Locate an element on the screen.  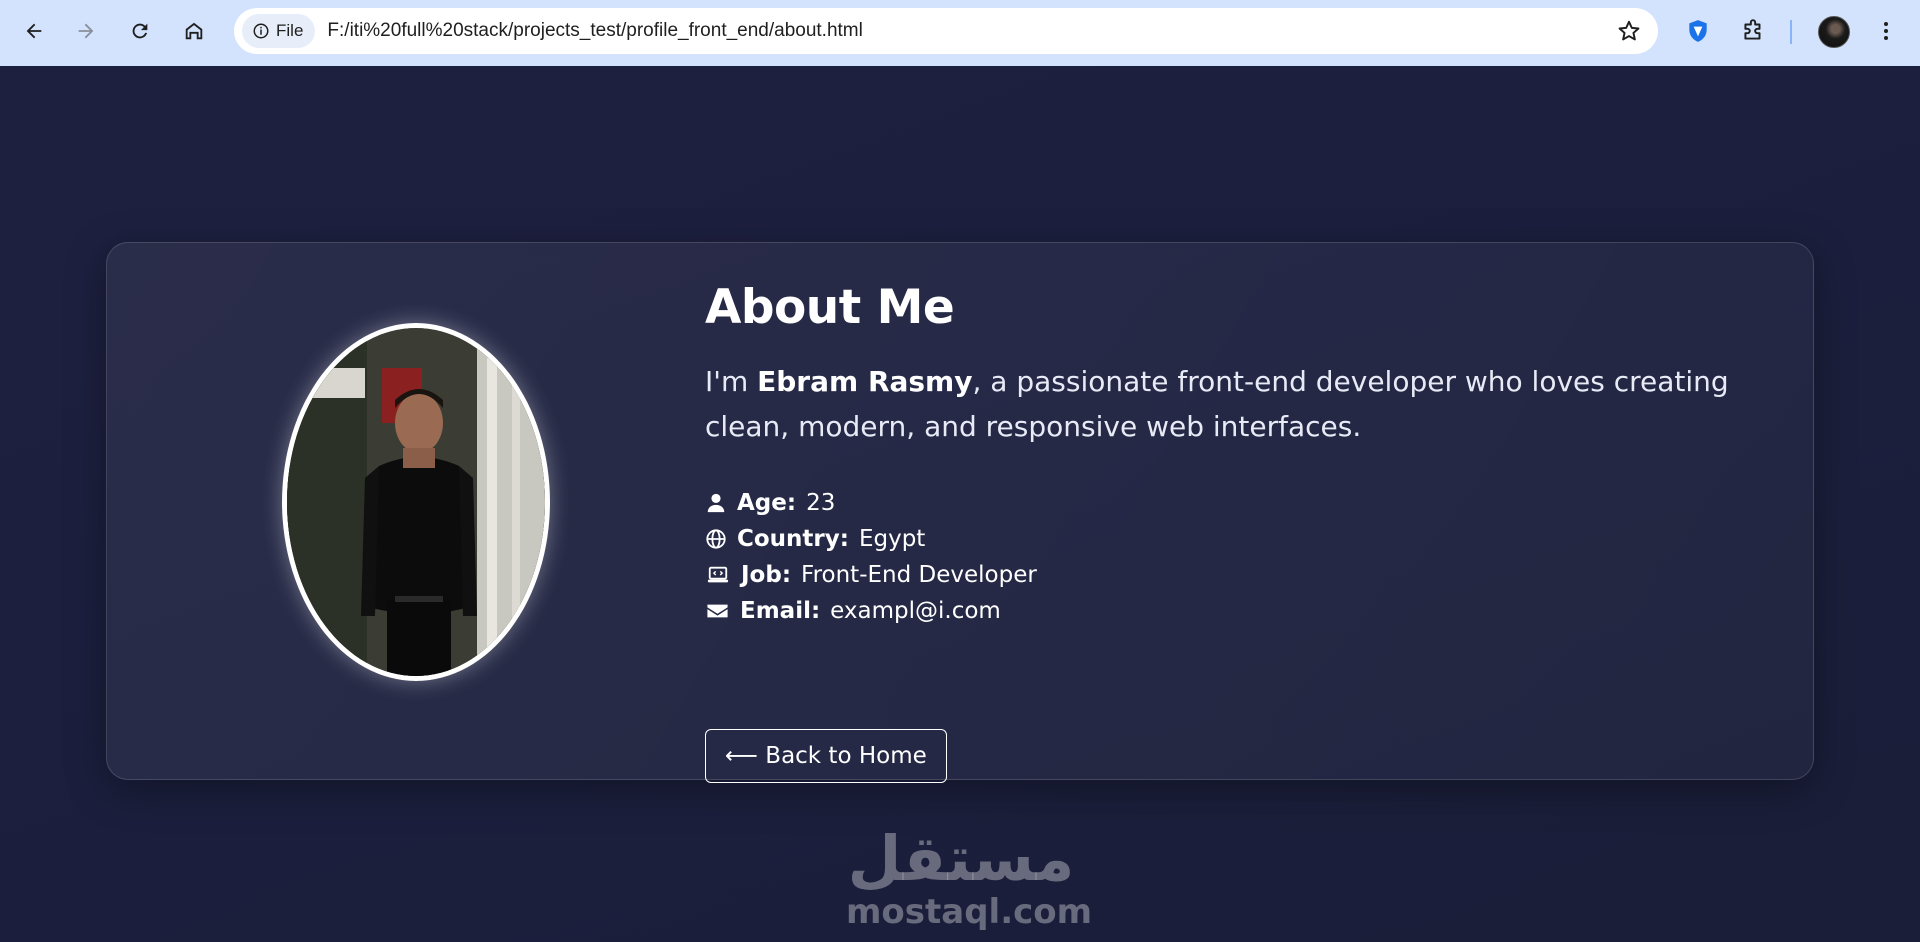
back-to-home-button: ⟵ Back to Home is located at coordinates (826, 756).